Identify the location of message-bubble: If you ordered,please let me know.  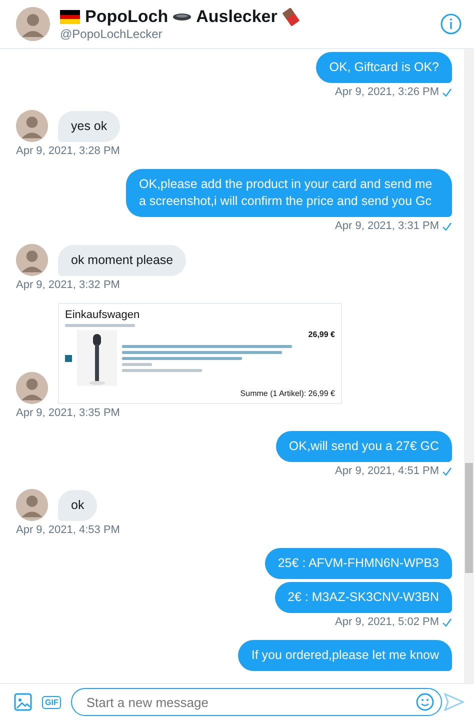
(345, 655).